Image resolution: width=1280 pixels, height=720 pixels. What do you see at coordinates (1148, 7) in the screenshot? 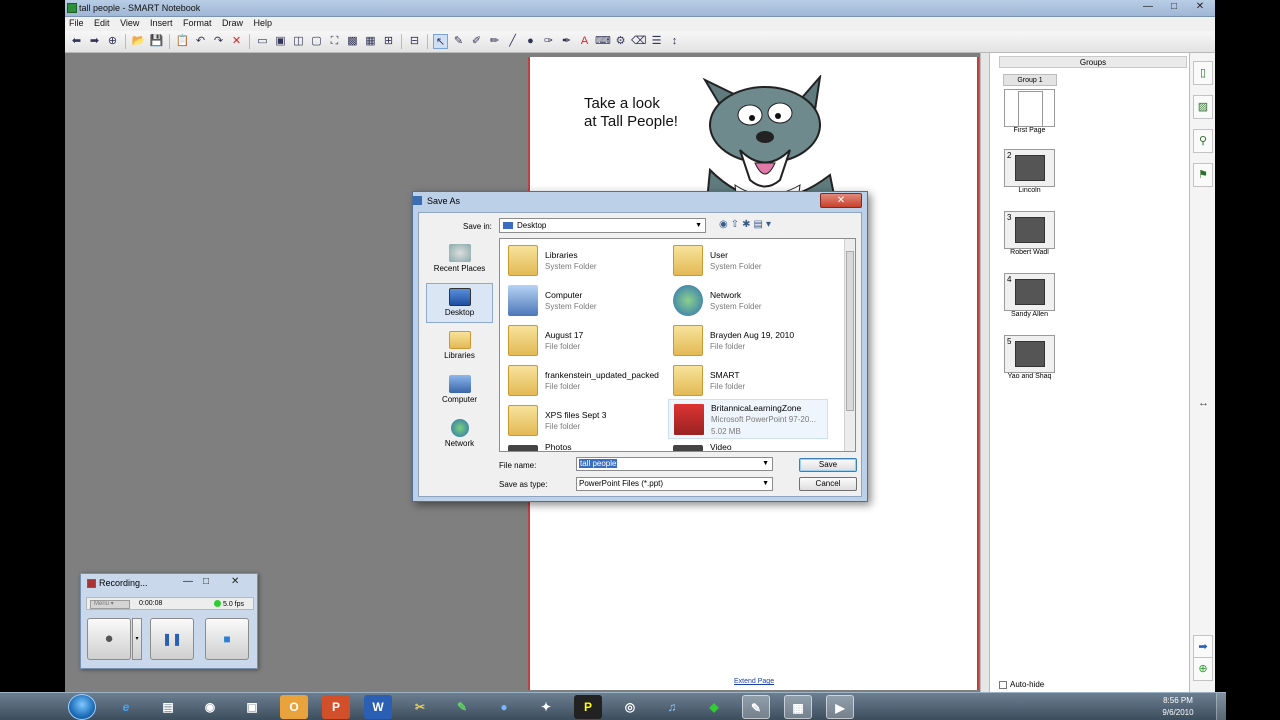
I see `minimize-button: —` at bounding box center [1148, 7].